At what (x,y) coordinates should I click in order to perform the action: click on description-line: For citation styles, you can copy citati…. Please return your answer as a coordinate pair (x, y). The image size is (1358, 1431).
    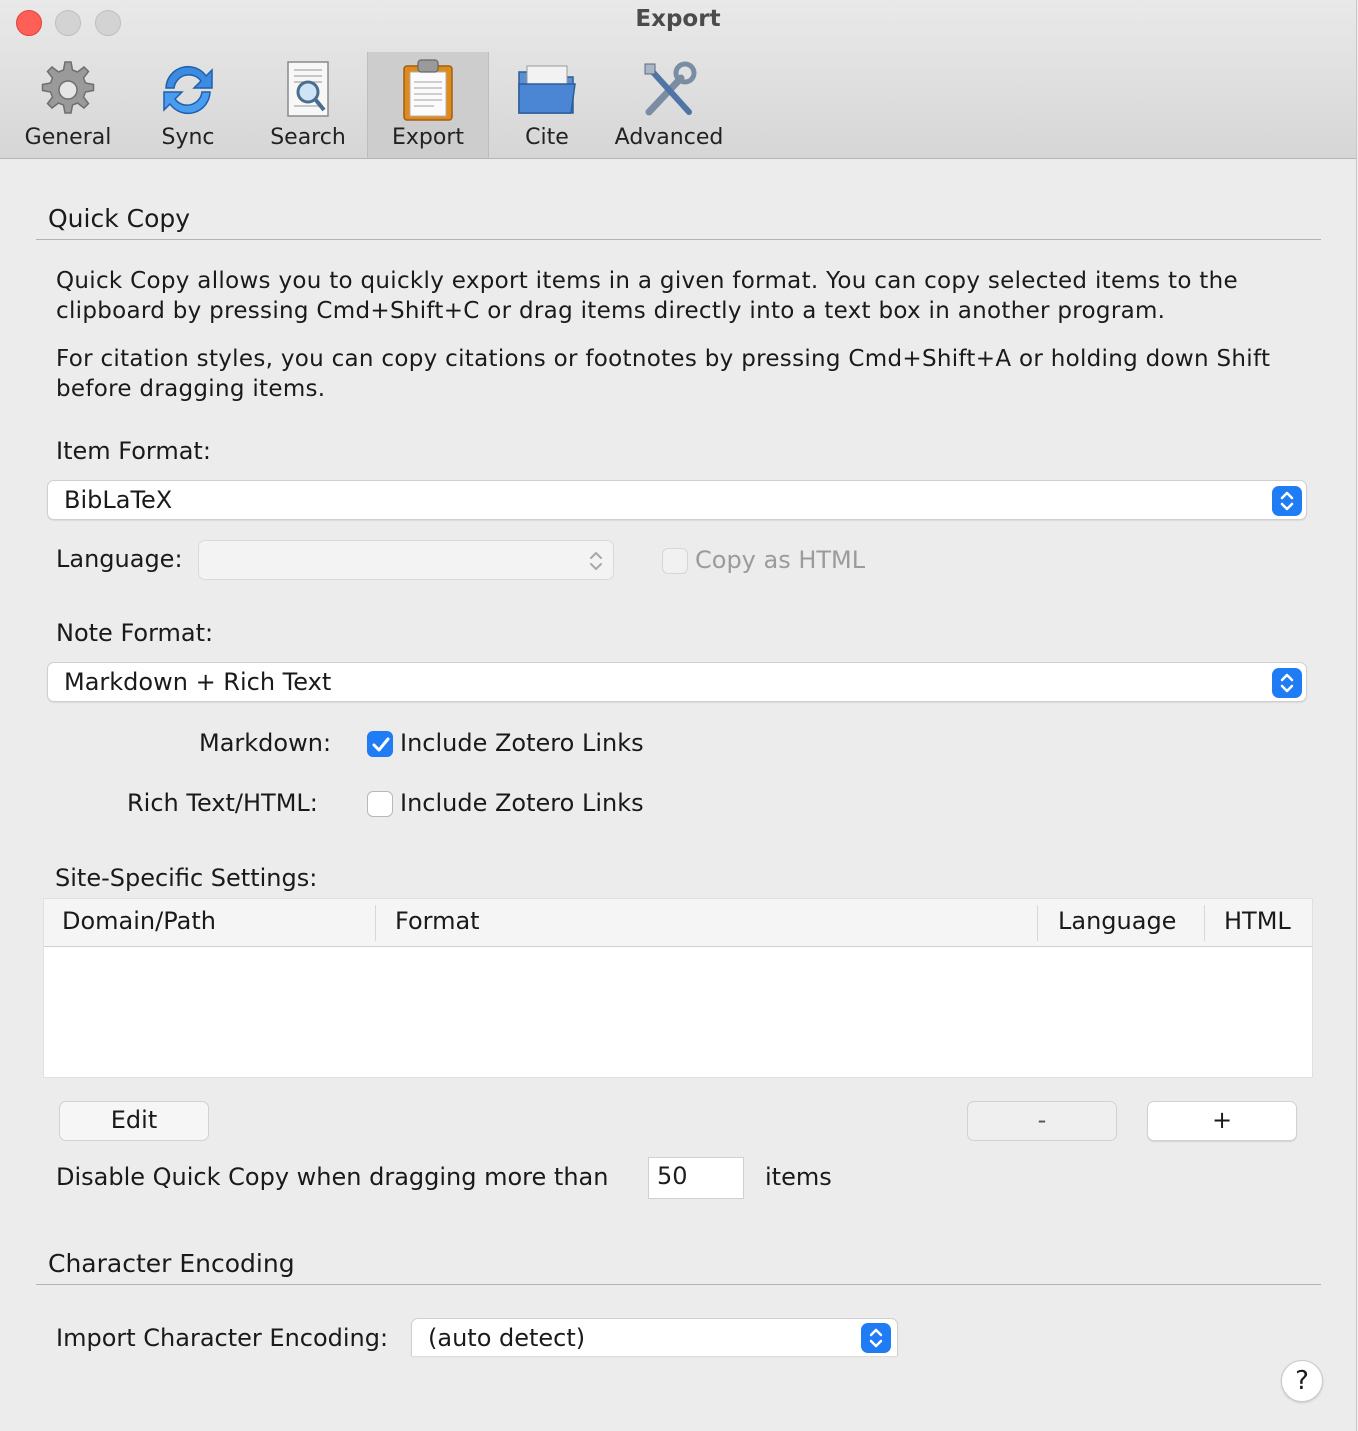
    Looking at the image, I should click on (663, 359).